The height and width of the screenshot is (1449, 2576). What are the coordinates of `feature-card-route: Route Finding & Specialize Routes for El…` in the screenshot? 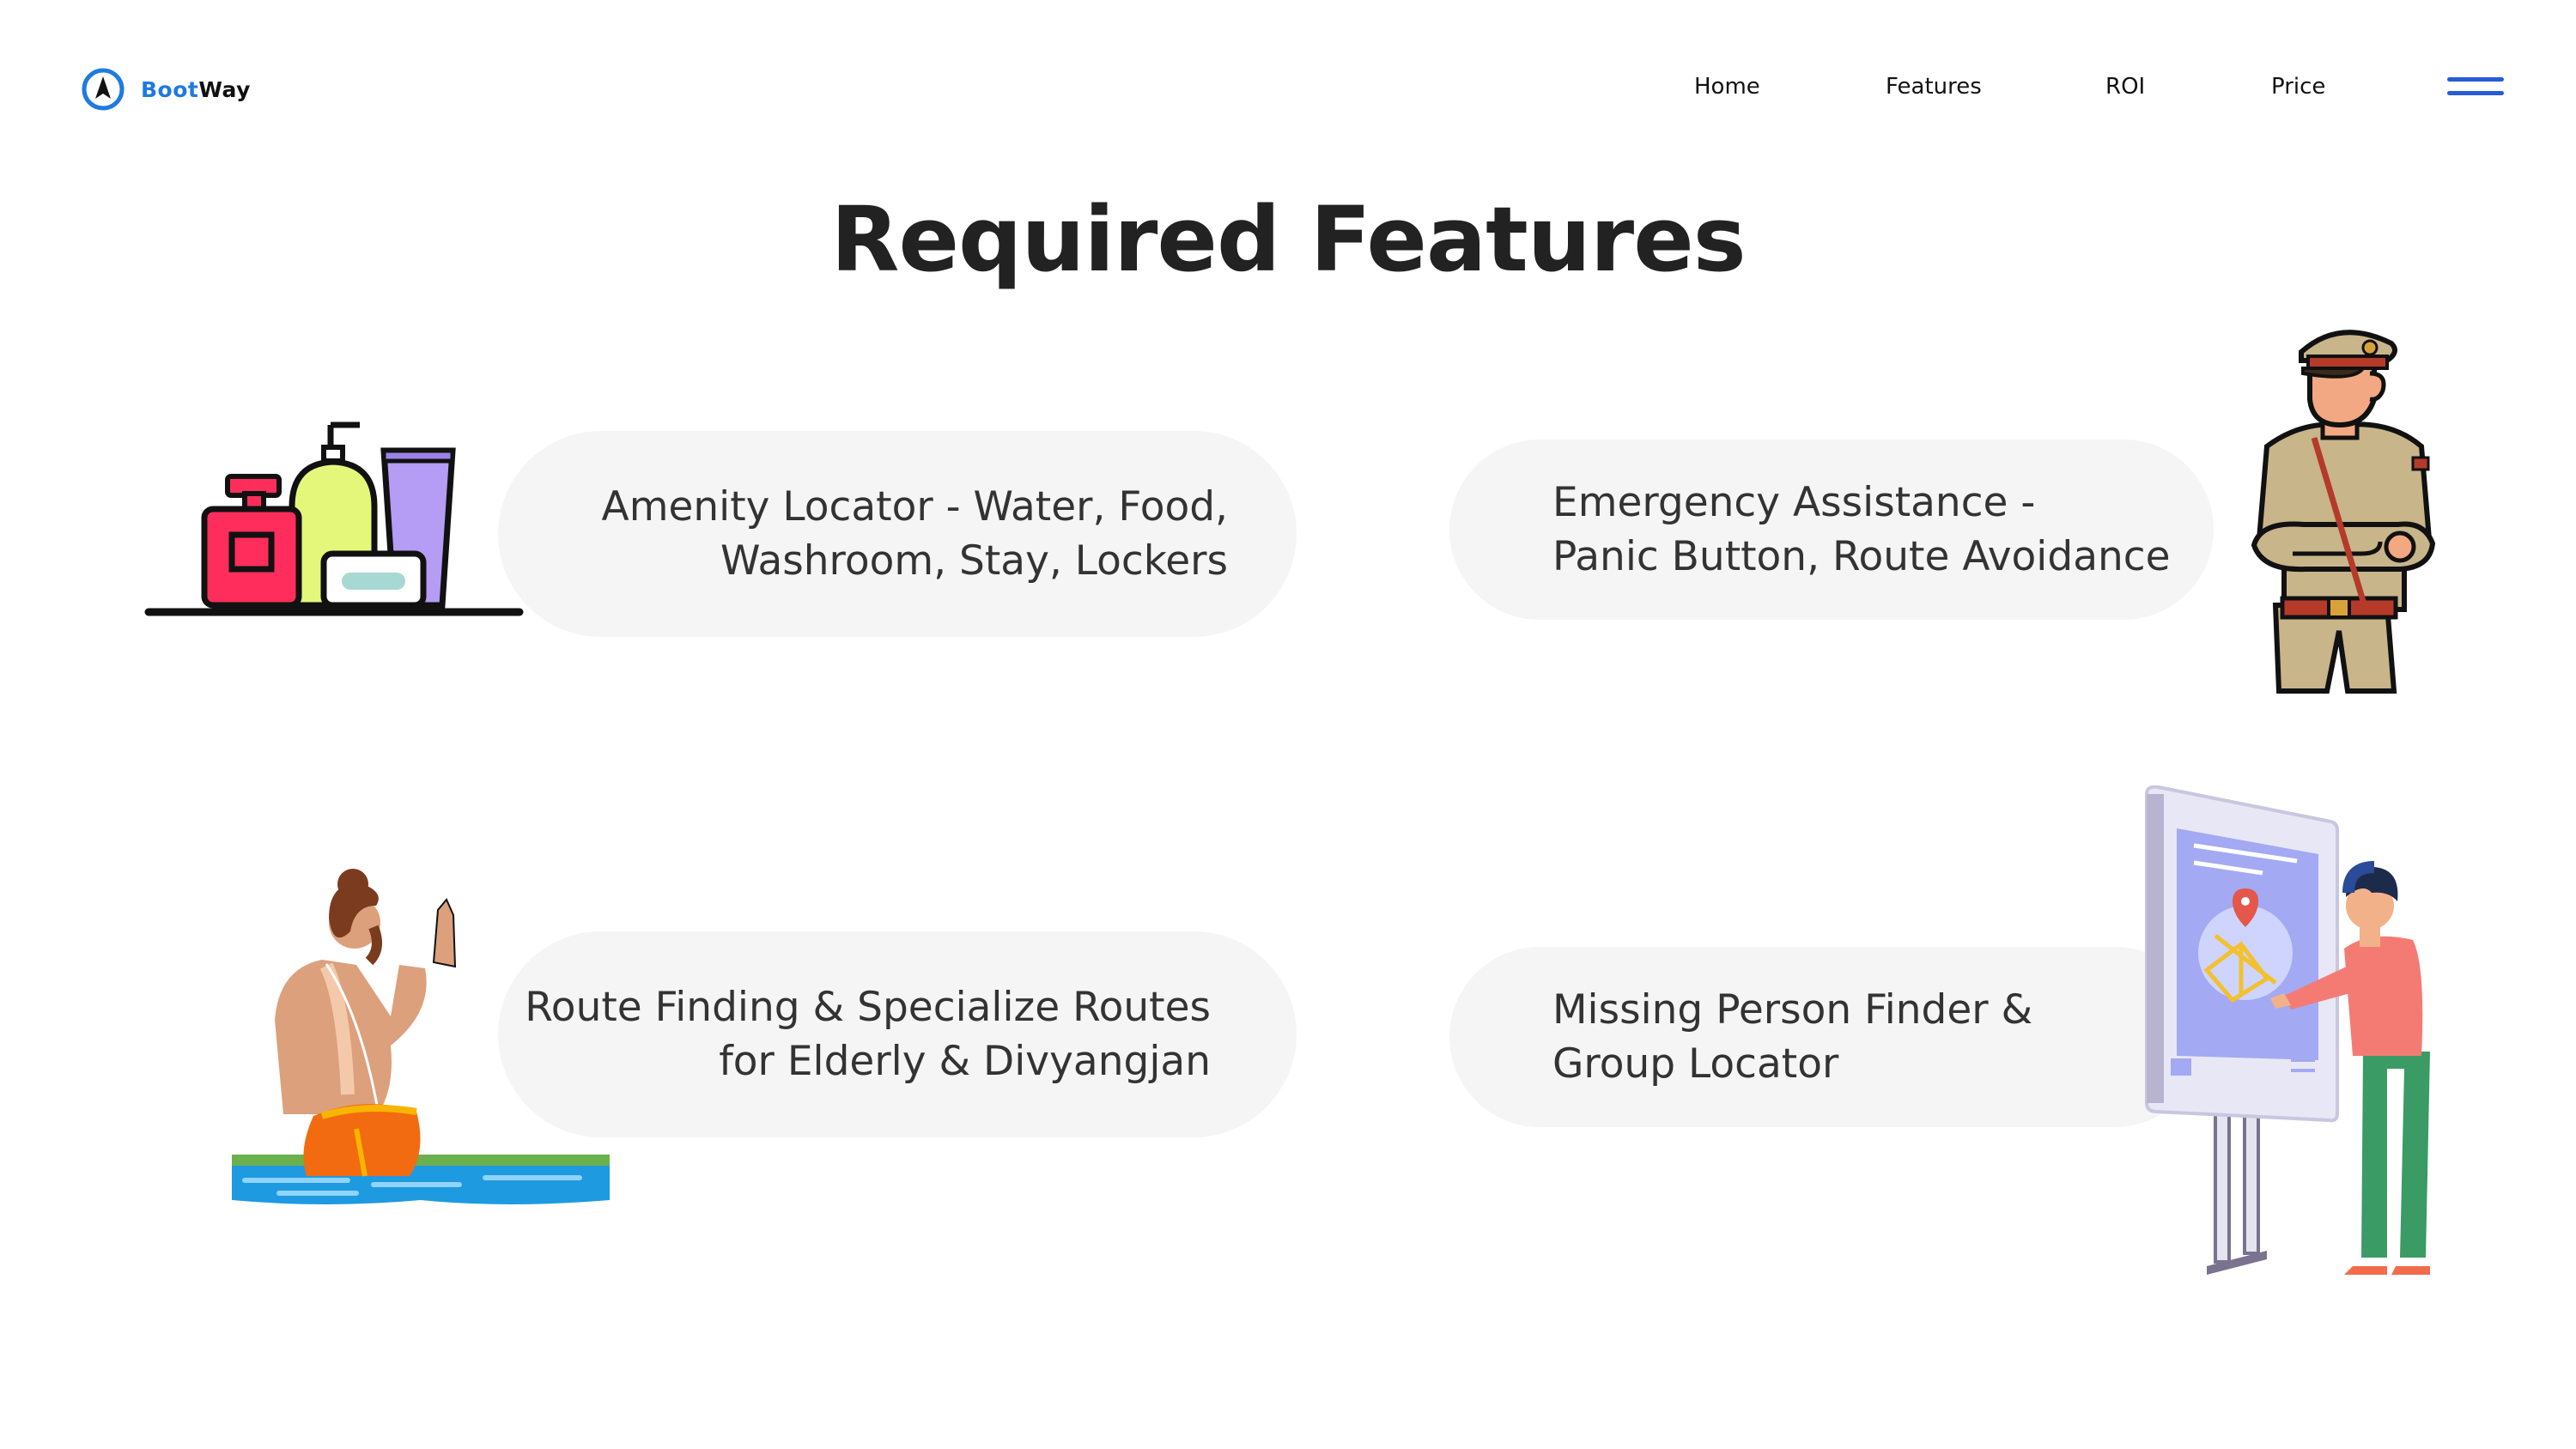 It's located at (897, 1034).